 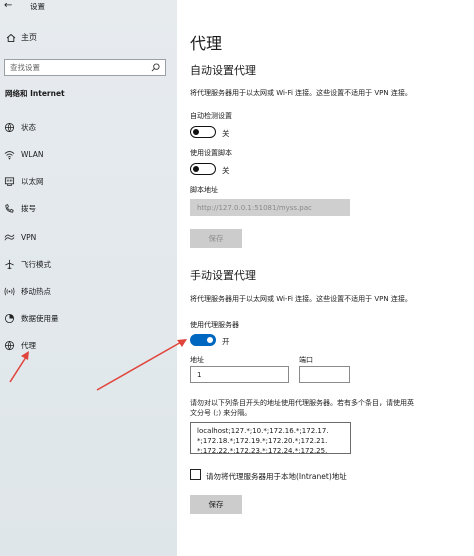 What do you see at coordinates (9, 318) in the screenshot?
I see `data-usage-icon` at bounding box center [9, 318].